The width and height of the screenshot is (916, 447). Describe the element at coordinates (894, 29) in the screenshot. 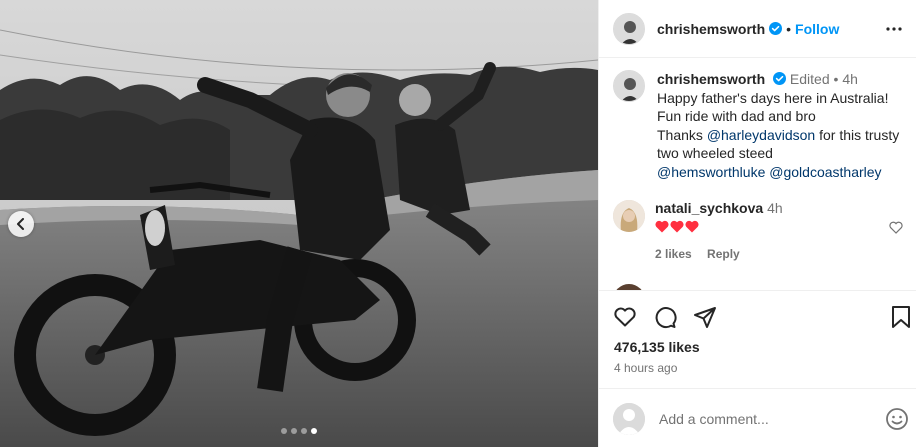

I see `more-options-icon` at that location.